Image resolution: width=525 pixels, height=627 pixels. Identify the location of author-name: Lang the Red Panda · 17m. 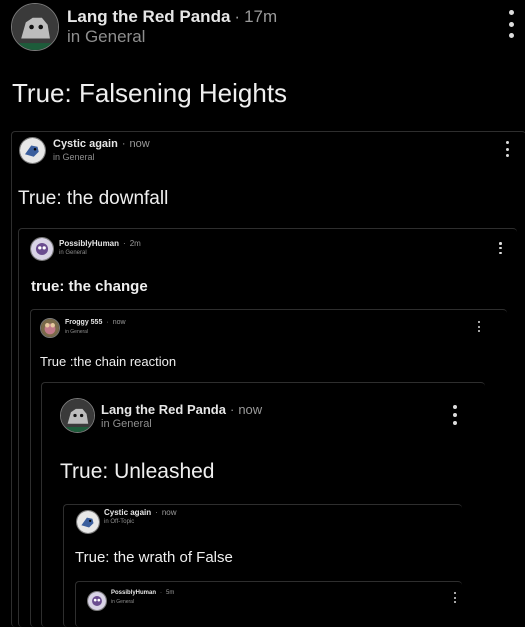
(172, 17).